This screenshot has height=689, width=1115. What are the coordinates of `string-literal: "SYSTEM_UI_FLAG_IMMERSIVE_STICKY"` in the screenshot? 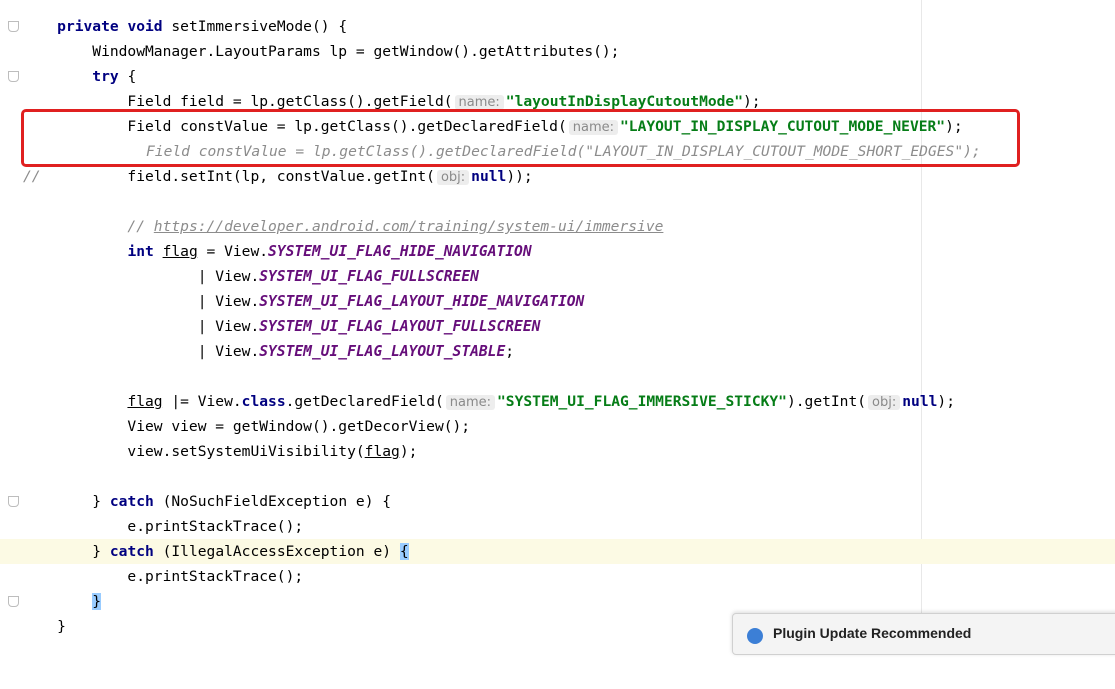 It's located at (642, 401).